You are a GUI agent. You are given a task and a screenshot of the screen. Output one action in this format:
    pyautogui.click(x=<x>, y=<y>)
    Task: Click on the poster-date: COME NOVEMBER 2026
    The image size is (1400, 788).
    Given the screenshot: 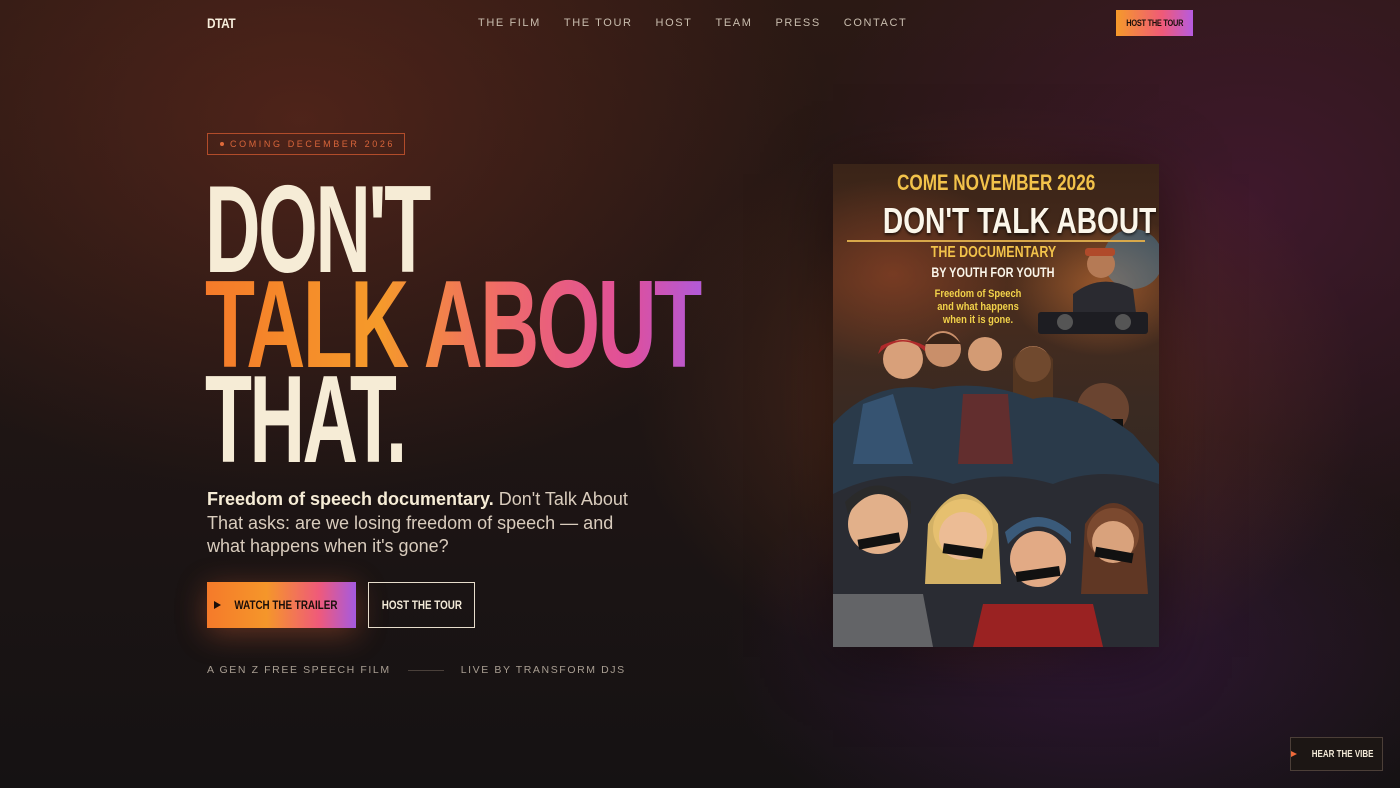 What is the action you would take?
    pyautogui.click(x=996, y=183)
    